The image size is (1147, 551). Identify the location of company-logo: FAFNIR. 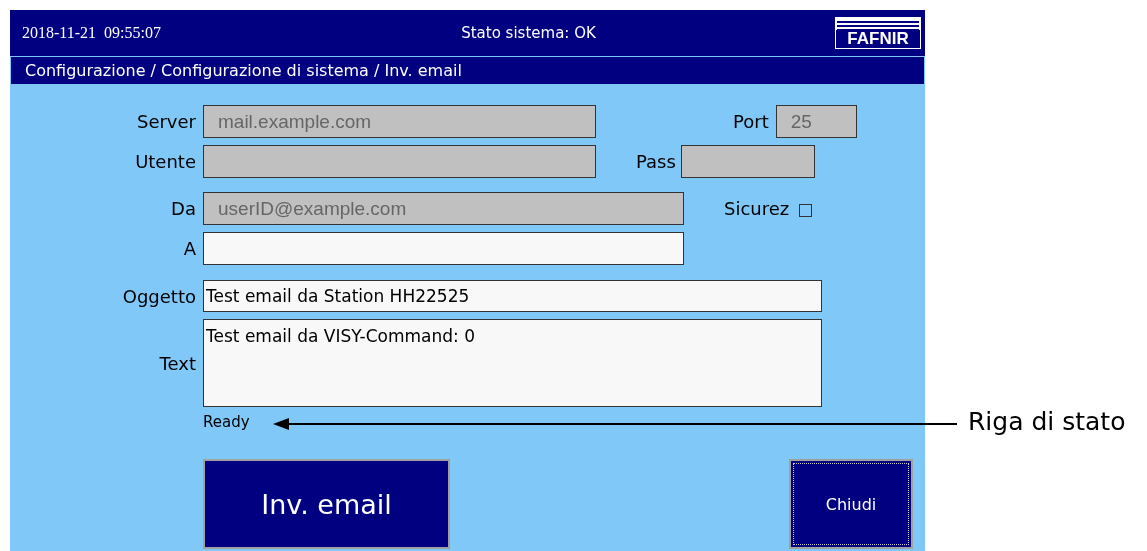
(878, 33).